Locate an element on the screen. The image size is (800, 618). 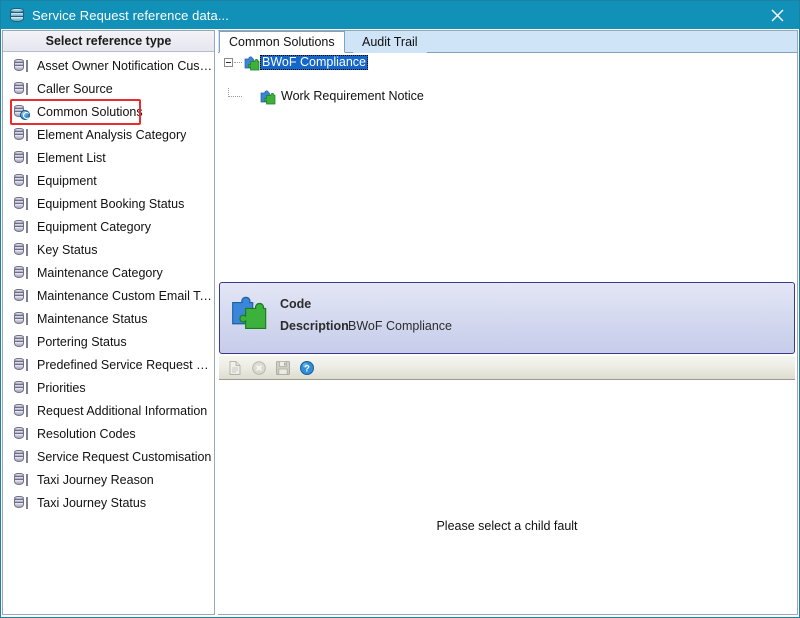
delete-icon is located at coordinates (259, 368).